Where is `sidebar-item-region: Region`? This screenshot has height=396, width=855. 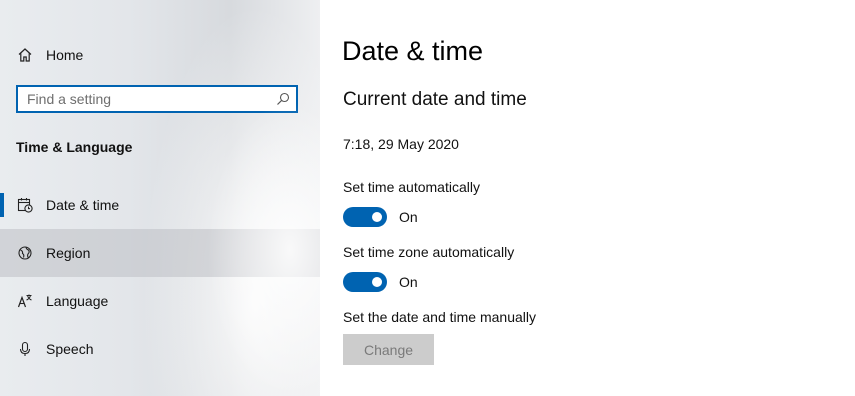 sidebar-item-region: Region is located at coordinates (160, 253).